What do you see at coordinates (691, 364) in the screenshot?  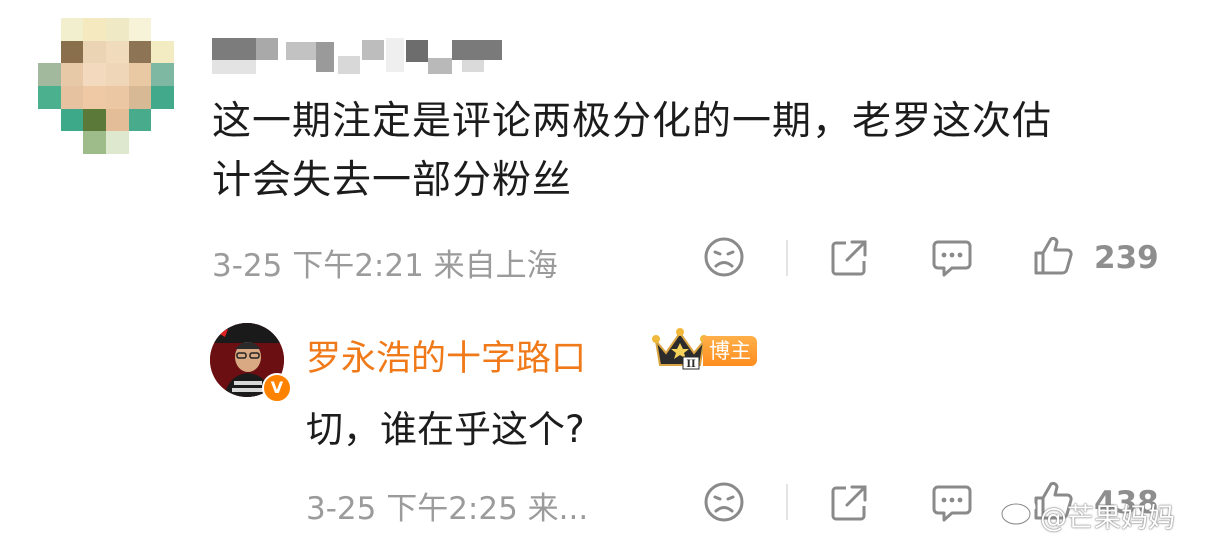 I see `crown-level: II` at bounding box center [691, 364].